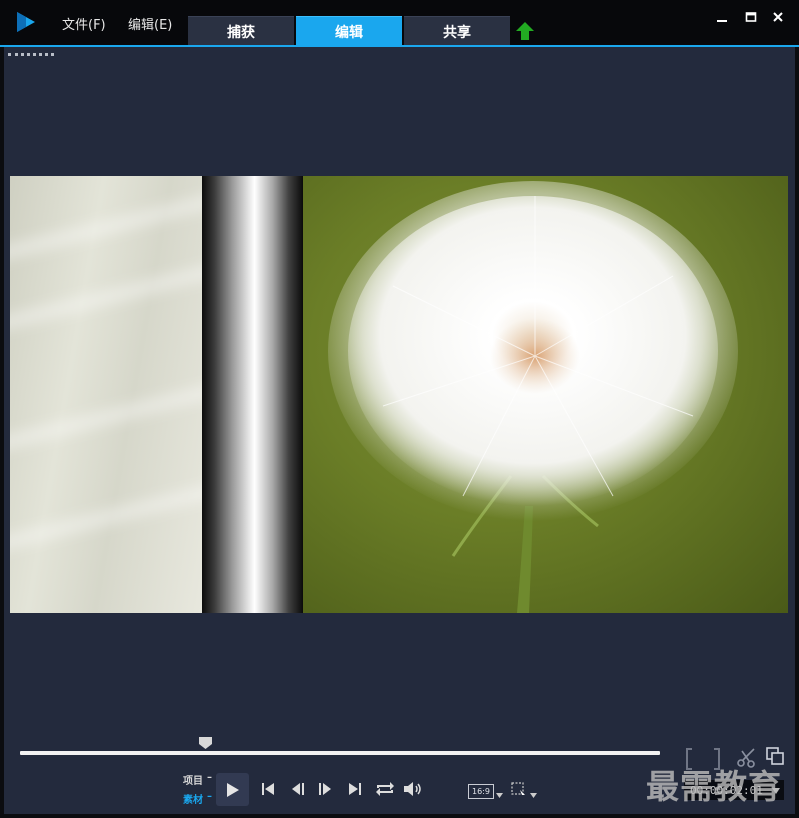 This screenshot has height=818, width=799. I want to click on scrubber-handle, so click(205, 743).